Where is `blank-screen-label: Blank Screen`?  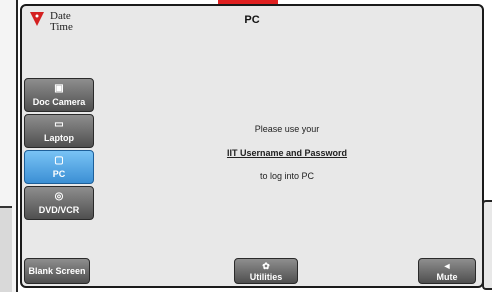 blank-screen-label: Blank Screen is located at coordinates (57, 271).